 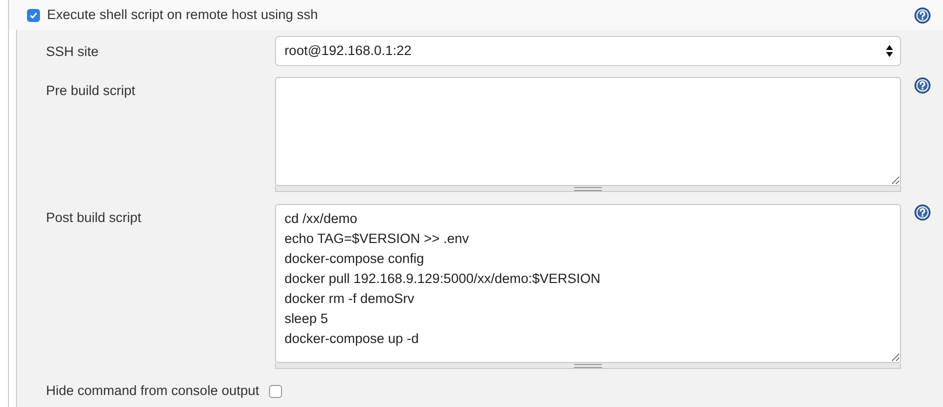 What do you see at coordinates (72, 51) in the screenshot?
I see `field-label: SSH site` at bounding box center [72, 51].